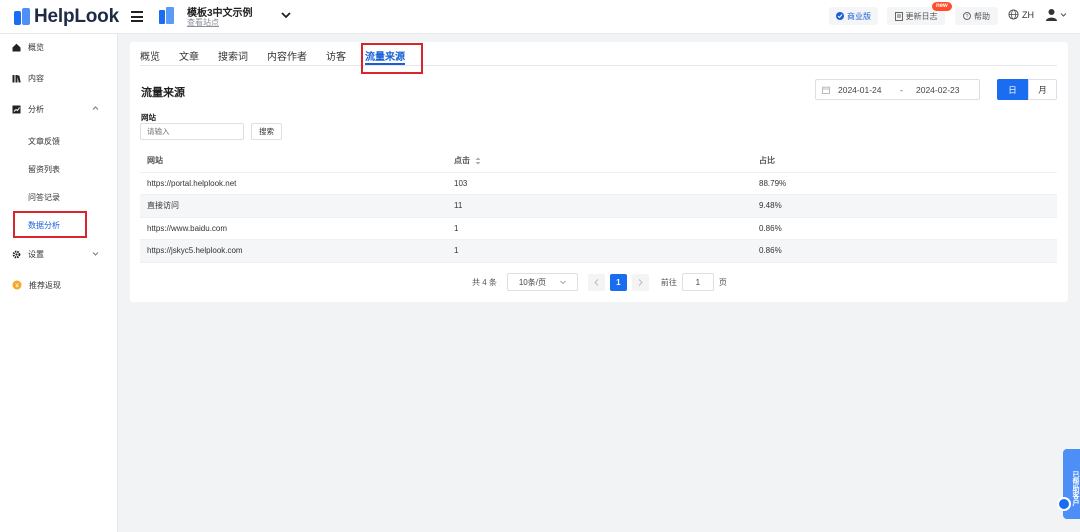 The width and height of the screenshot is (1080, 532). I want to click on sidebar-item-label: 设置, so click(36, 254).